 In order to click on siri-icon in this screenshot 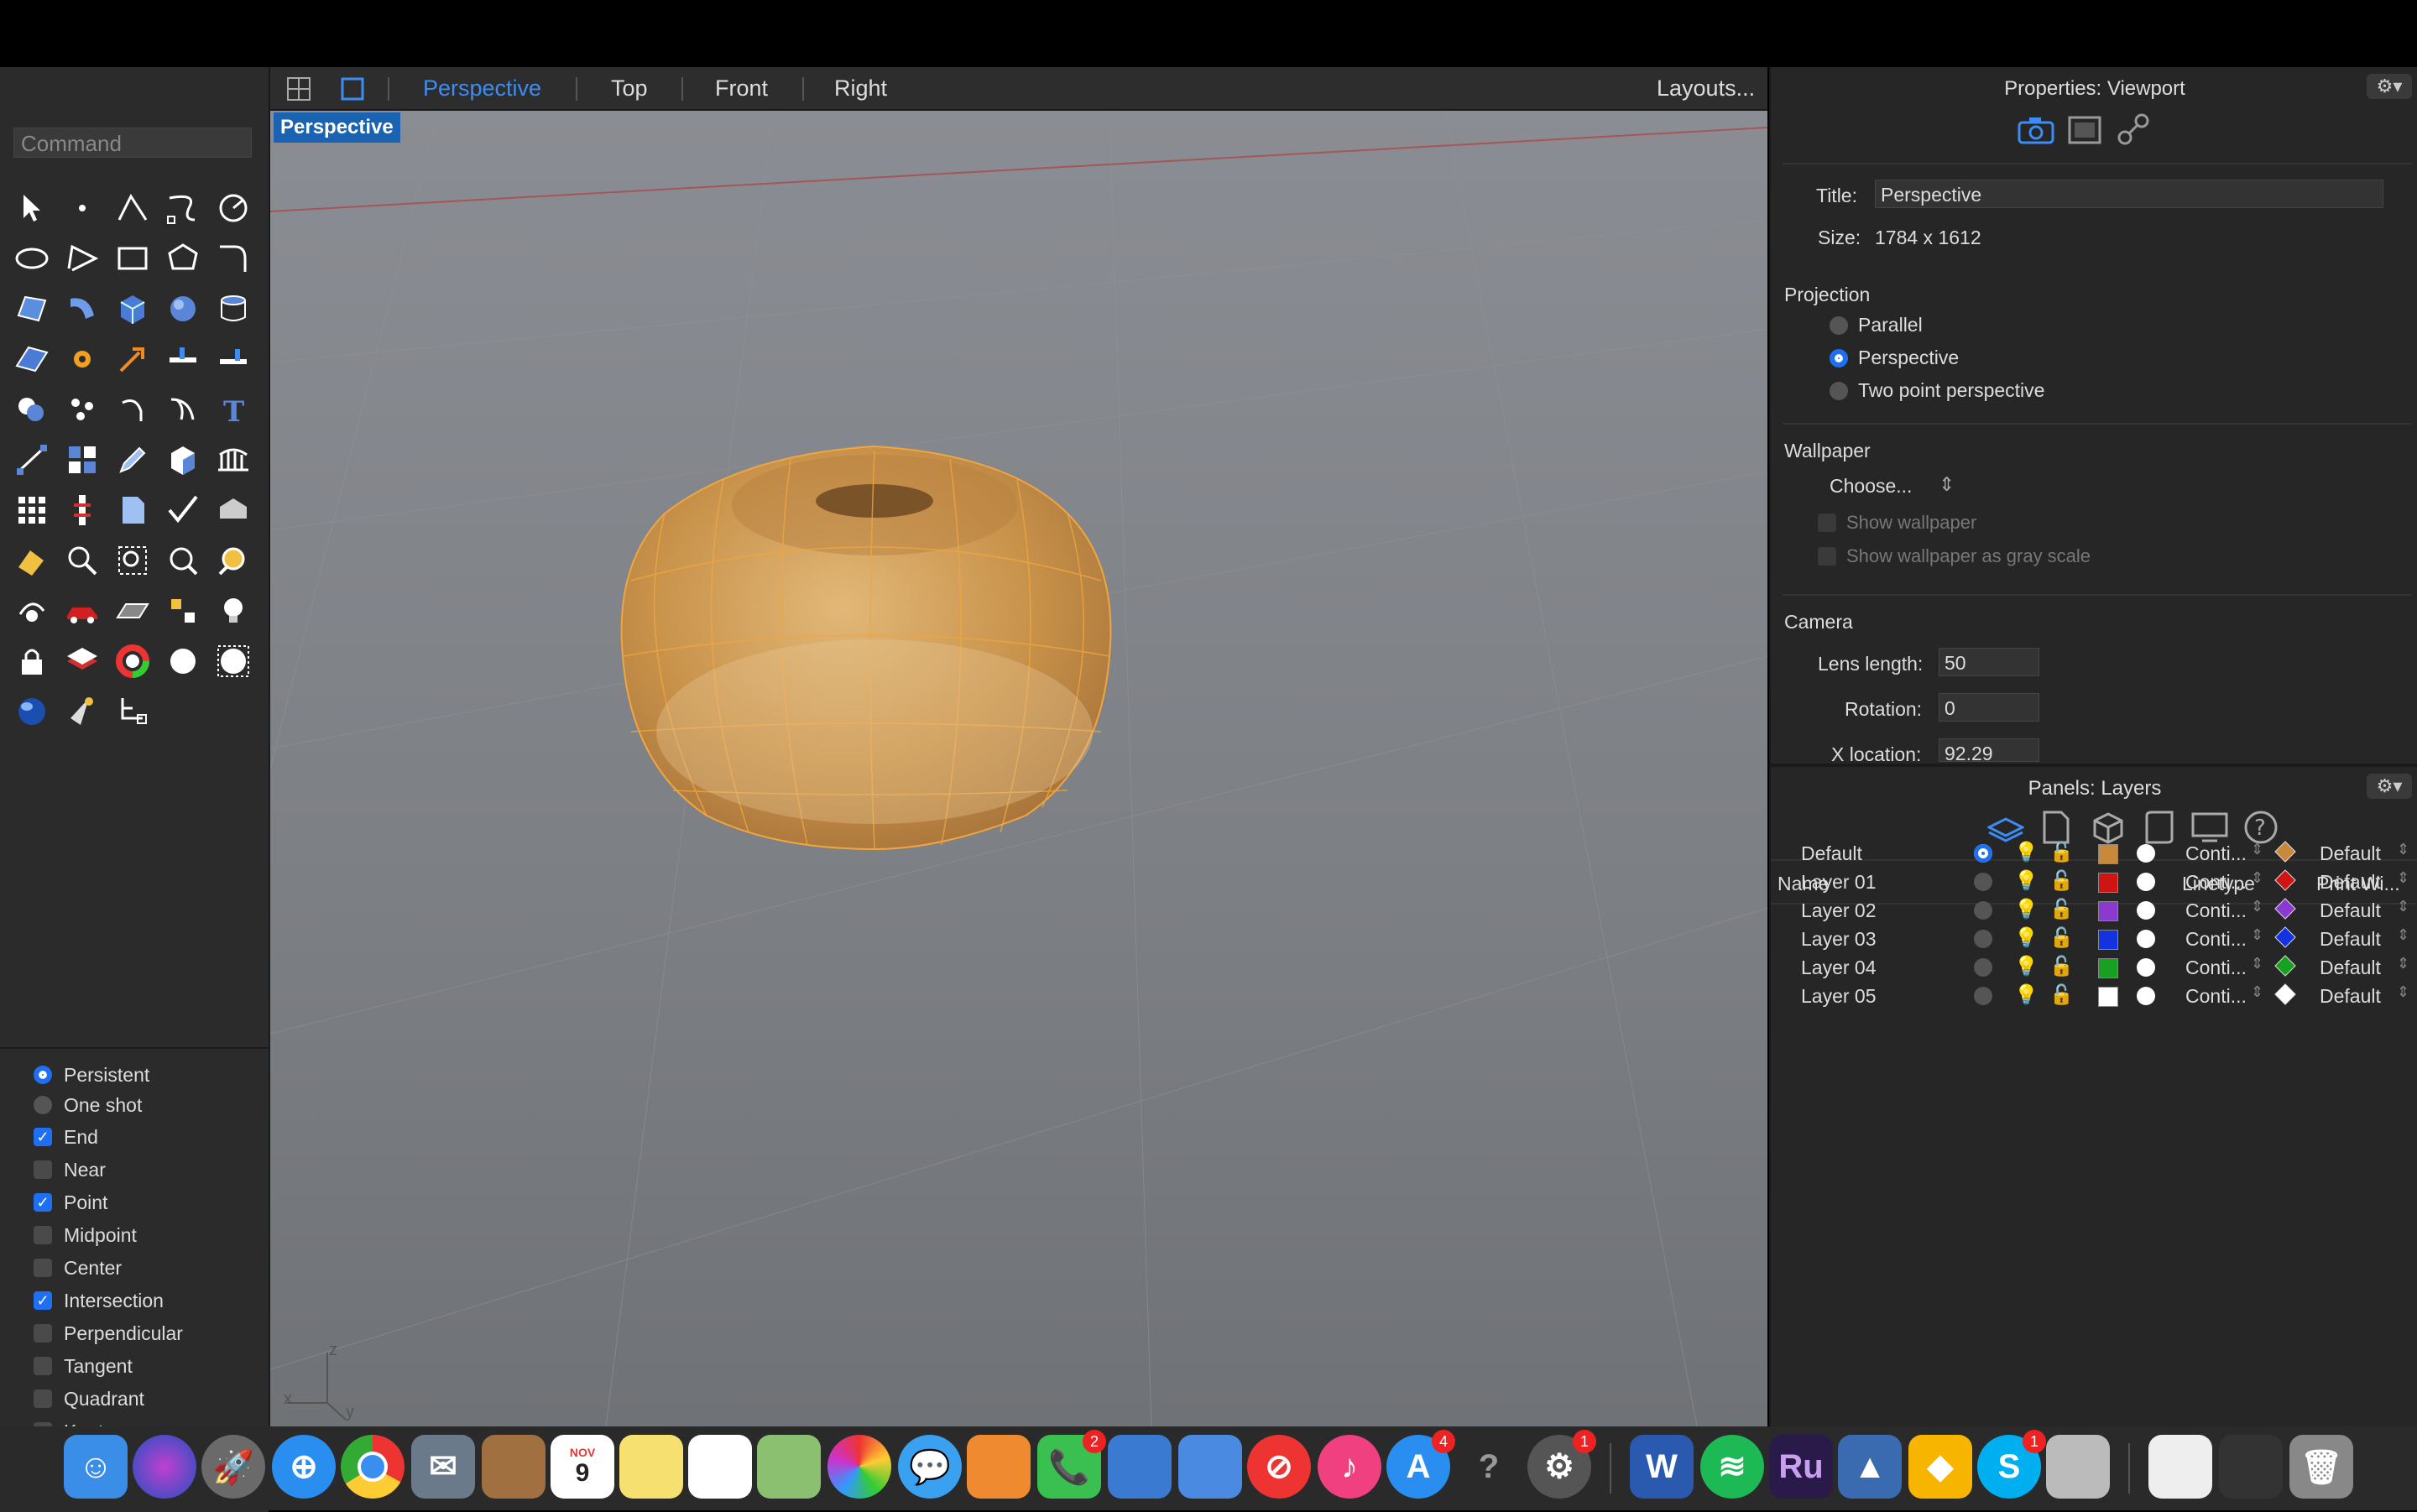, I will do `click(164, 1467)`.